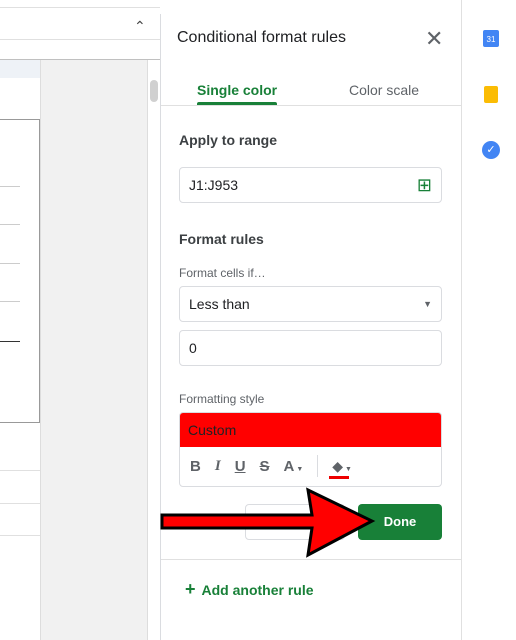 This screenshot has height=640, width=516. I want to click on arrow-shape, so click(268, 522).